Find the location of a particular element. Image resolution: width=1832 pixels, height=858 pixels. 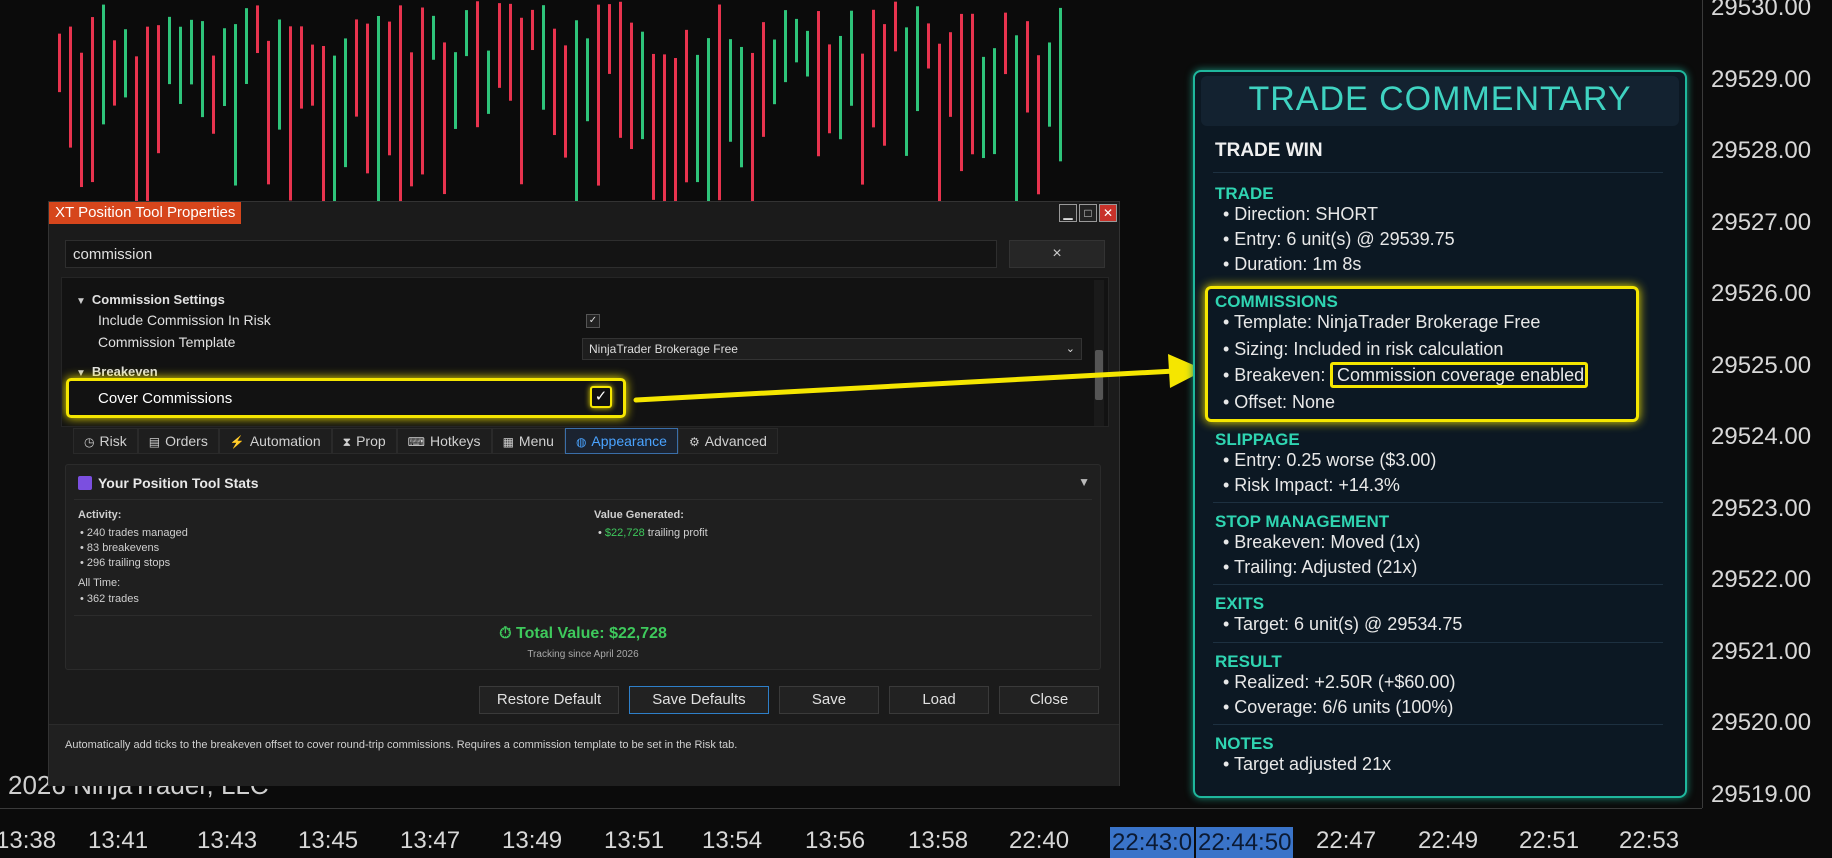

commission-breakeven-value: Commission coverage enabled is located at coordinates (1461, 375).